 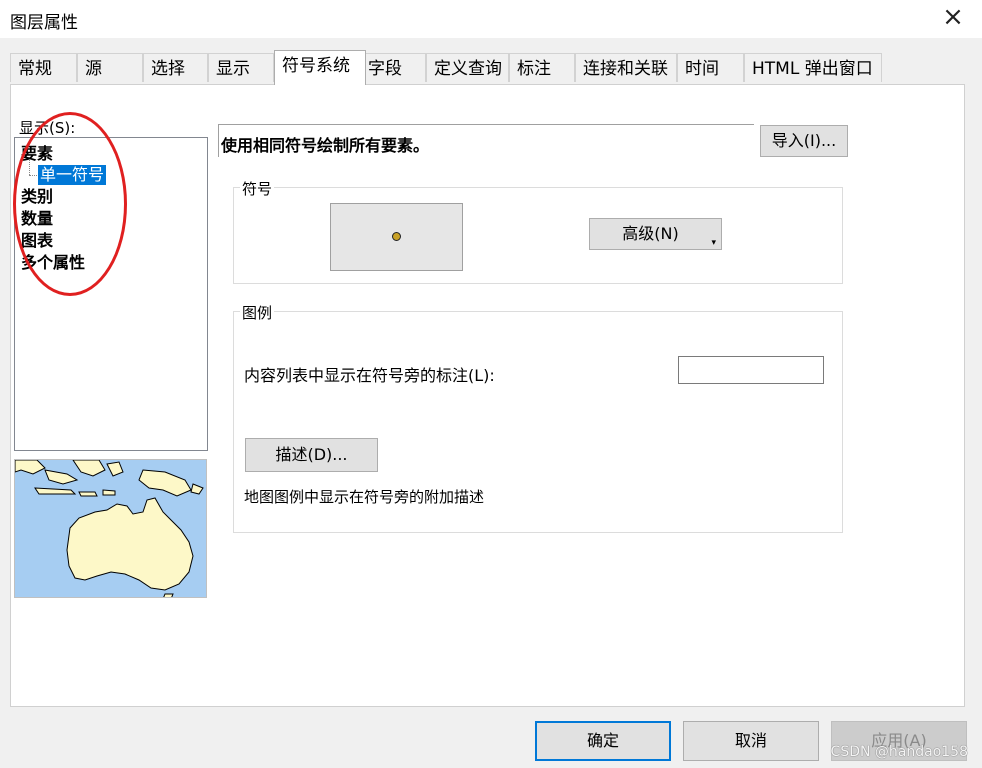 I want to click on description-box: 使用相同符号绘制所有要素。, so click(x=486, y=140).